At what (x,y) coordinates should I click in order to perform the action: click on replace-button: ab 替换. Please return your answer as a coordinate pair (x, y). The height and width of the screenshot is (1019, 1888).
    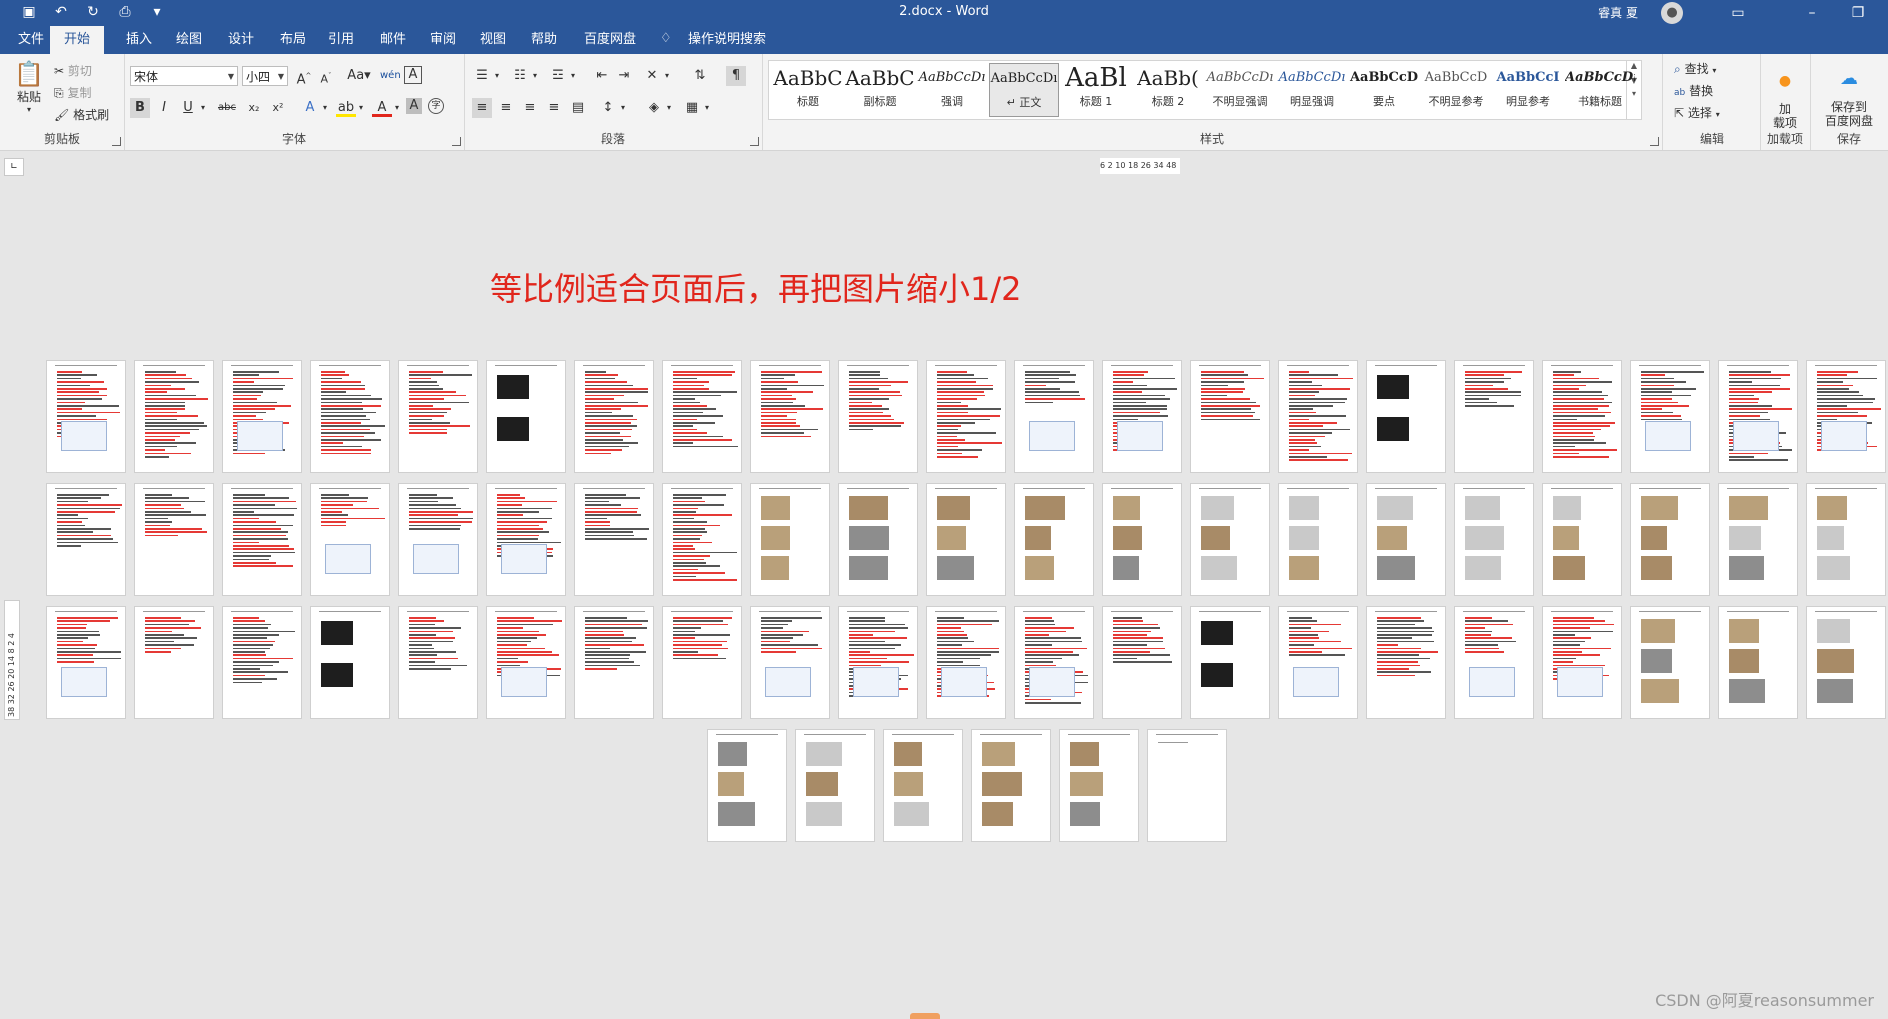
    Looking at the image, I should click on (1693, 90).